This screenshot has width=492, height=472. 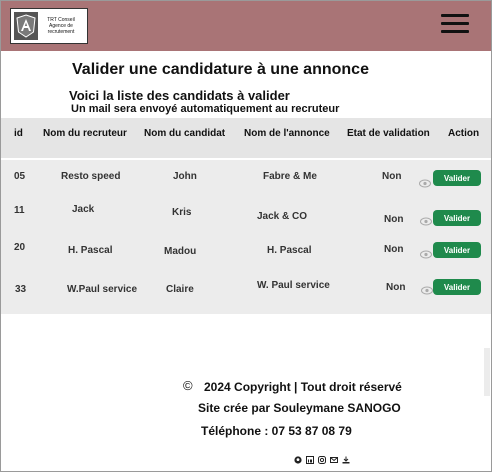 I want to click on logo-text: TRT Conseil Agence de recrutement, so click(x=61, y=26).